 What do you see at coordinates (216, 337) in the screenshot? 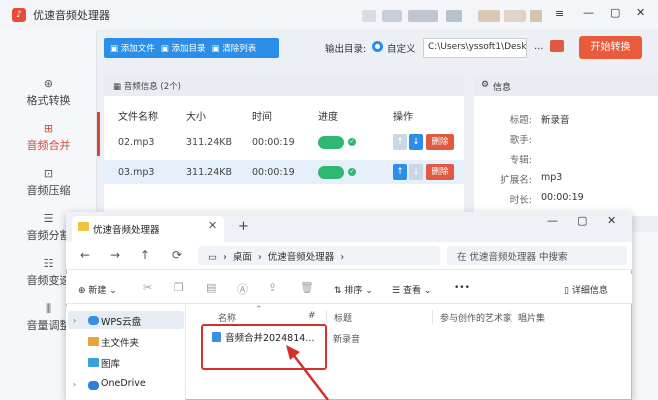
I see `audio-file-icon` at bounding box center [216, 337].